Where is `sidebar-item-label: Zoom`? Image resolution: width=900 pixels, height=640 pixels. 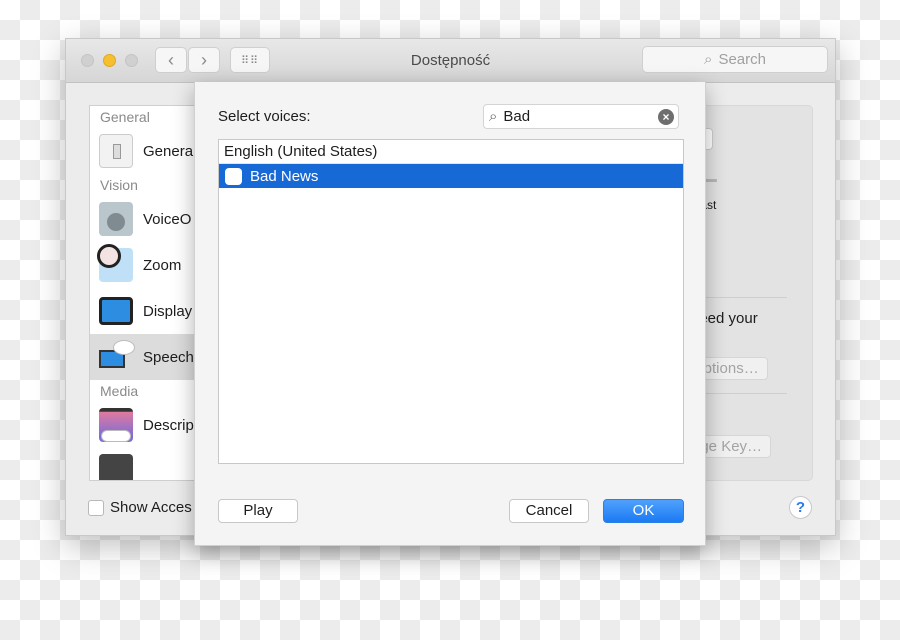
sidebar-item-label: Zoom is located at coordinates (162, 265).